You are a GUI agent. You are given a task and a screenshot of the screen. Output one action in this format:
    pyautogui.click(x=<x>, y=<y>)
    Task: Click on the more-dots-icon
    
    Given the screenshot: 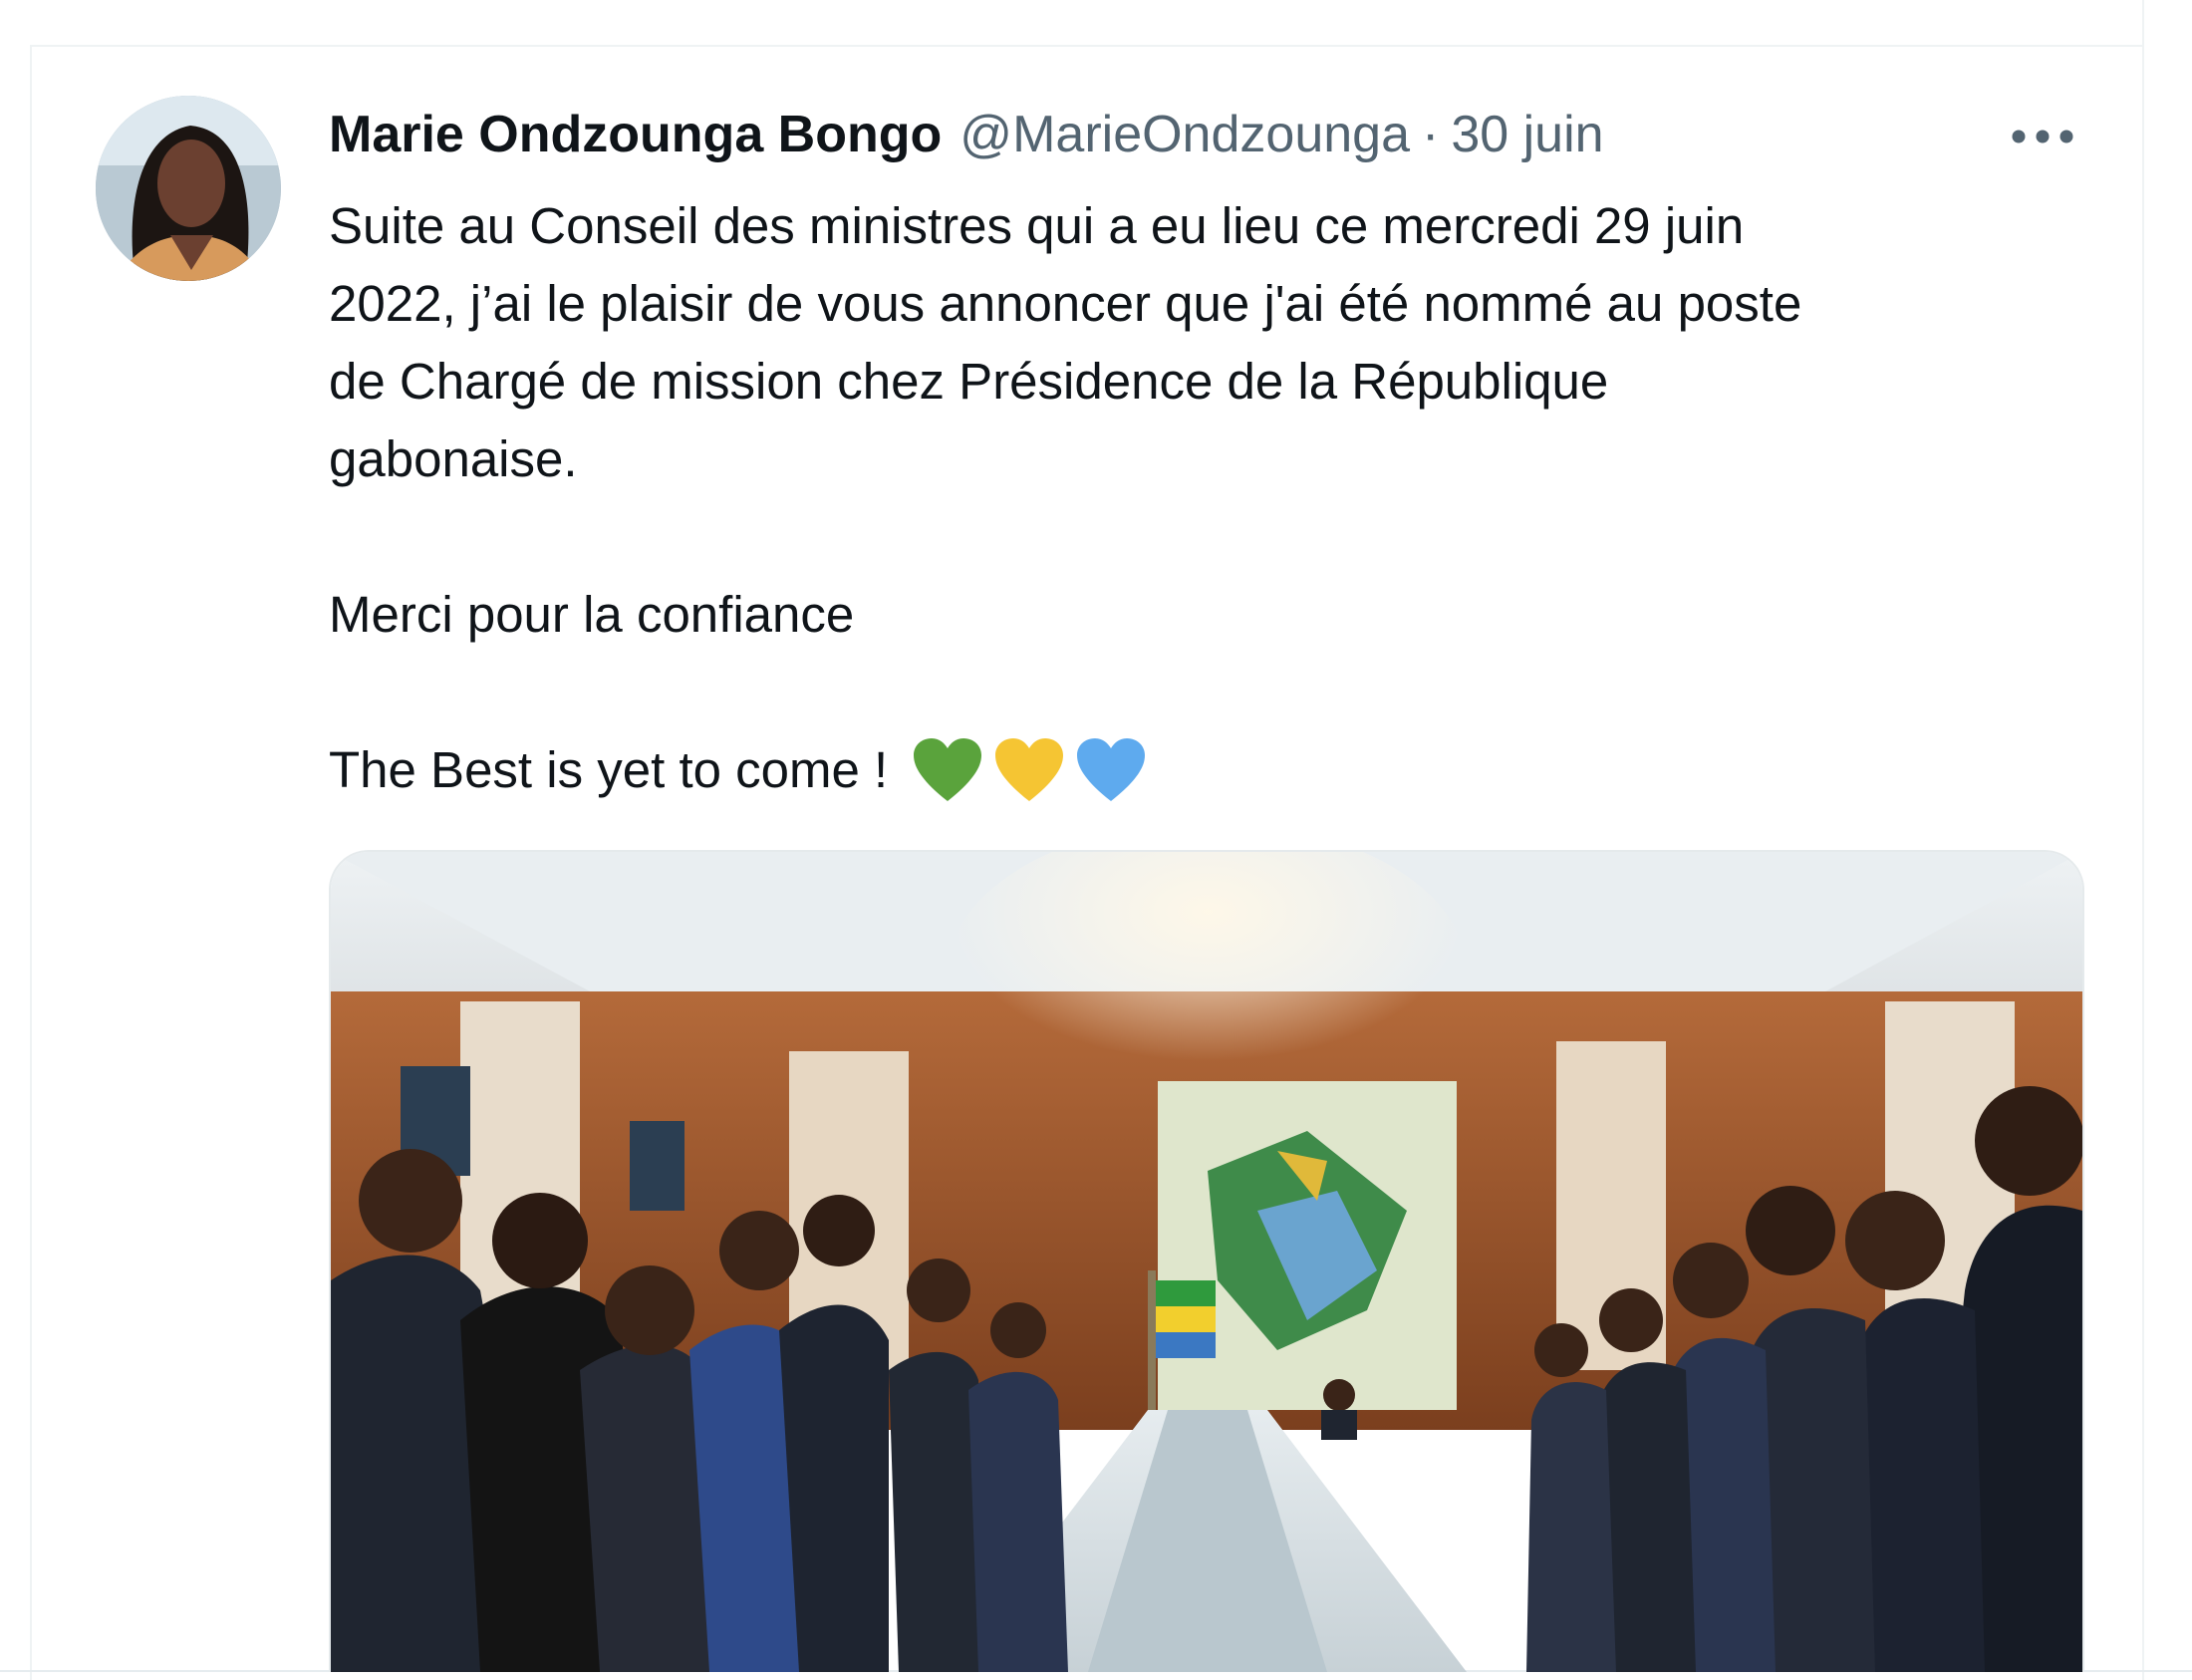 What is the action you would take?
    pyautogui.click(x=2042, y=136)
    